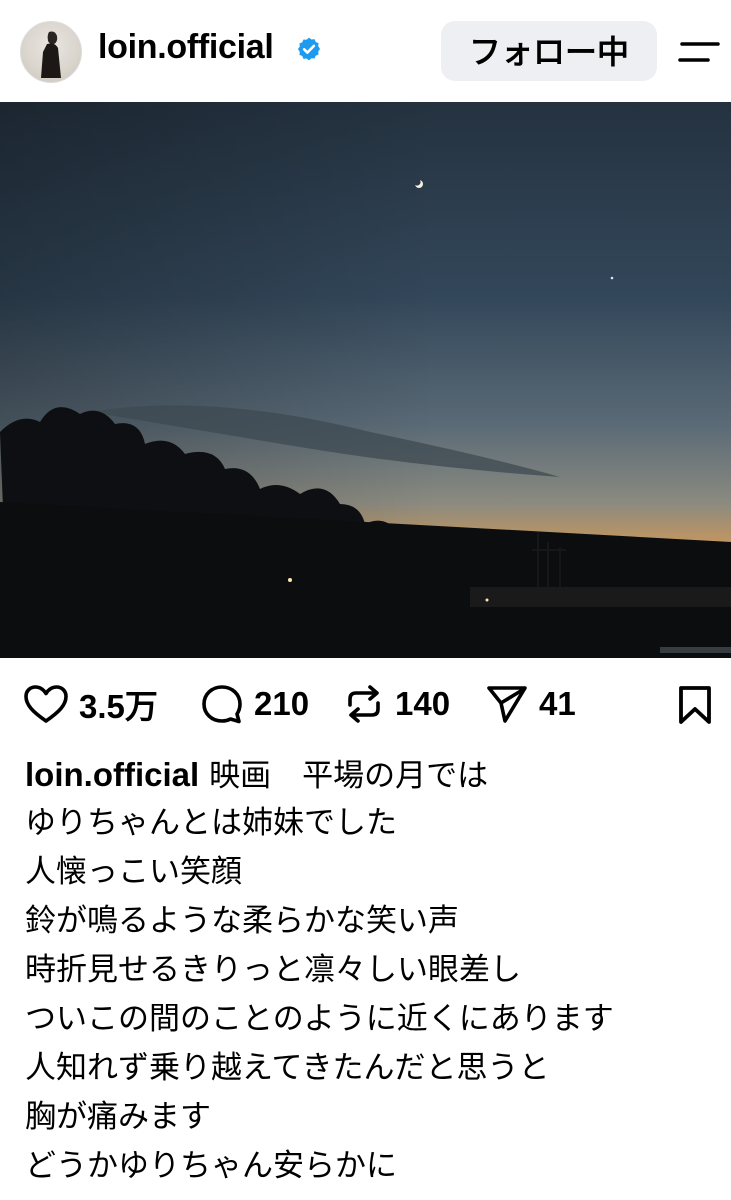  I want to click on comment-icon, so click(222, 704).